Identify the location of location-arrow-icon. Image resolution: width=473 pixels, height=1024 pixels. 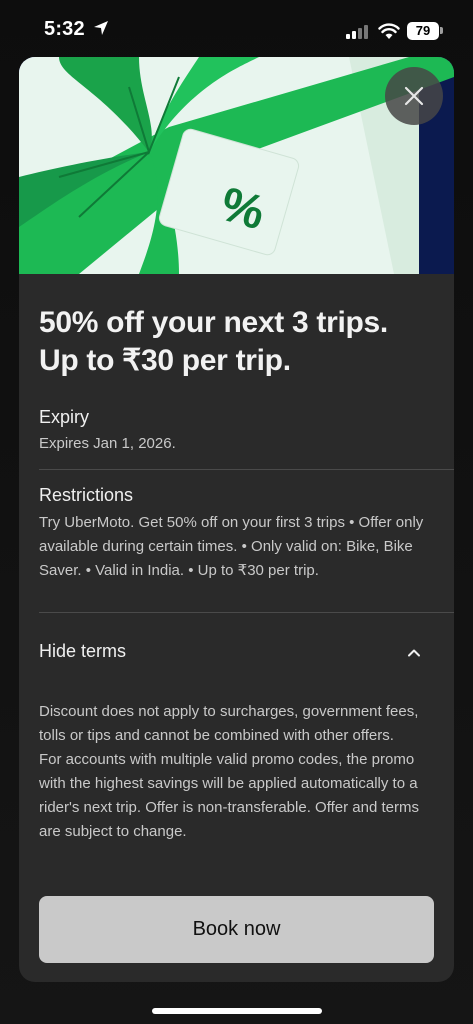
(101, 28).